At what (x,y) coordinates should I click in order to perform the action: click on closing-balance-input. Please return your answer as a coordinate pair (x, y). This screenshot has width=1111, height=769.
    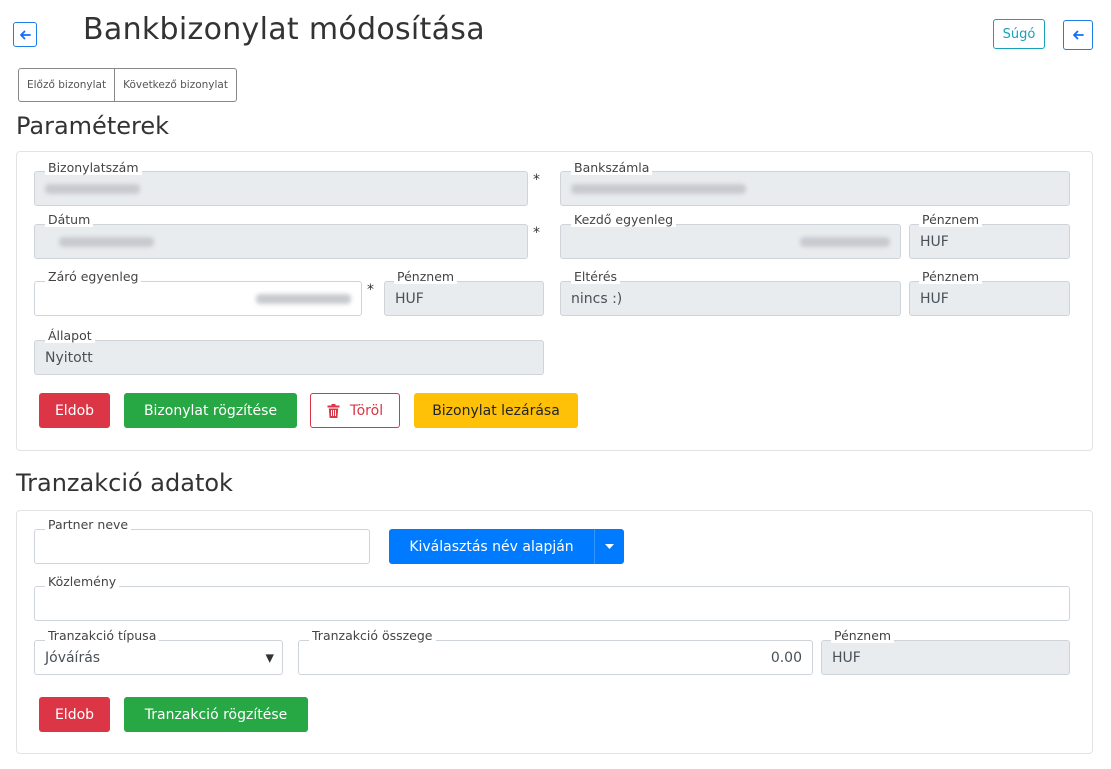
    Looking at the image, I should click on (198, 298).